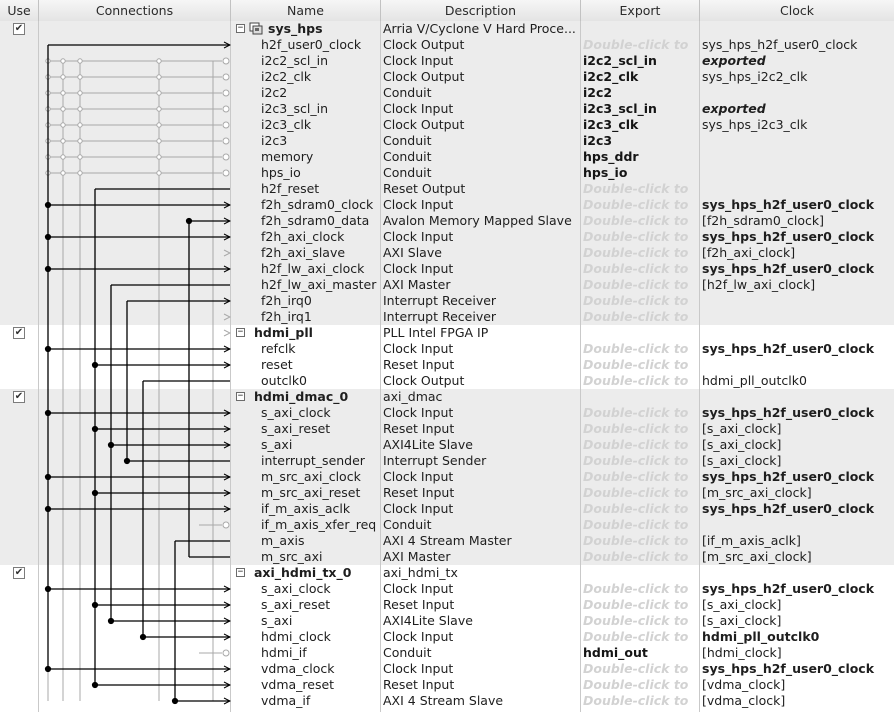 The width and height of the screenshot is (894, 712). What do you see at coordinates (640, 77) in the screenshot?
I see `export-cell: i2c2_clk` at bounding box center [640, 77].